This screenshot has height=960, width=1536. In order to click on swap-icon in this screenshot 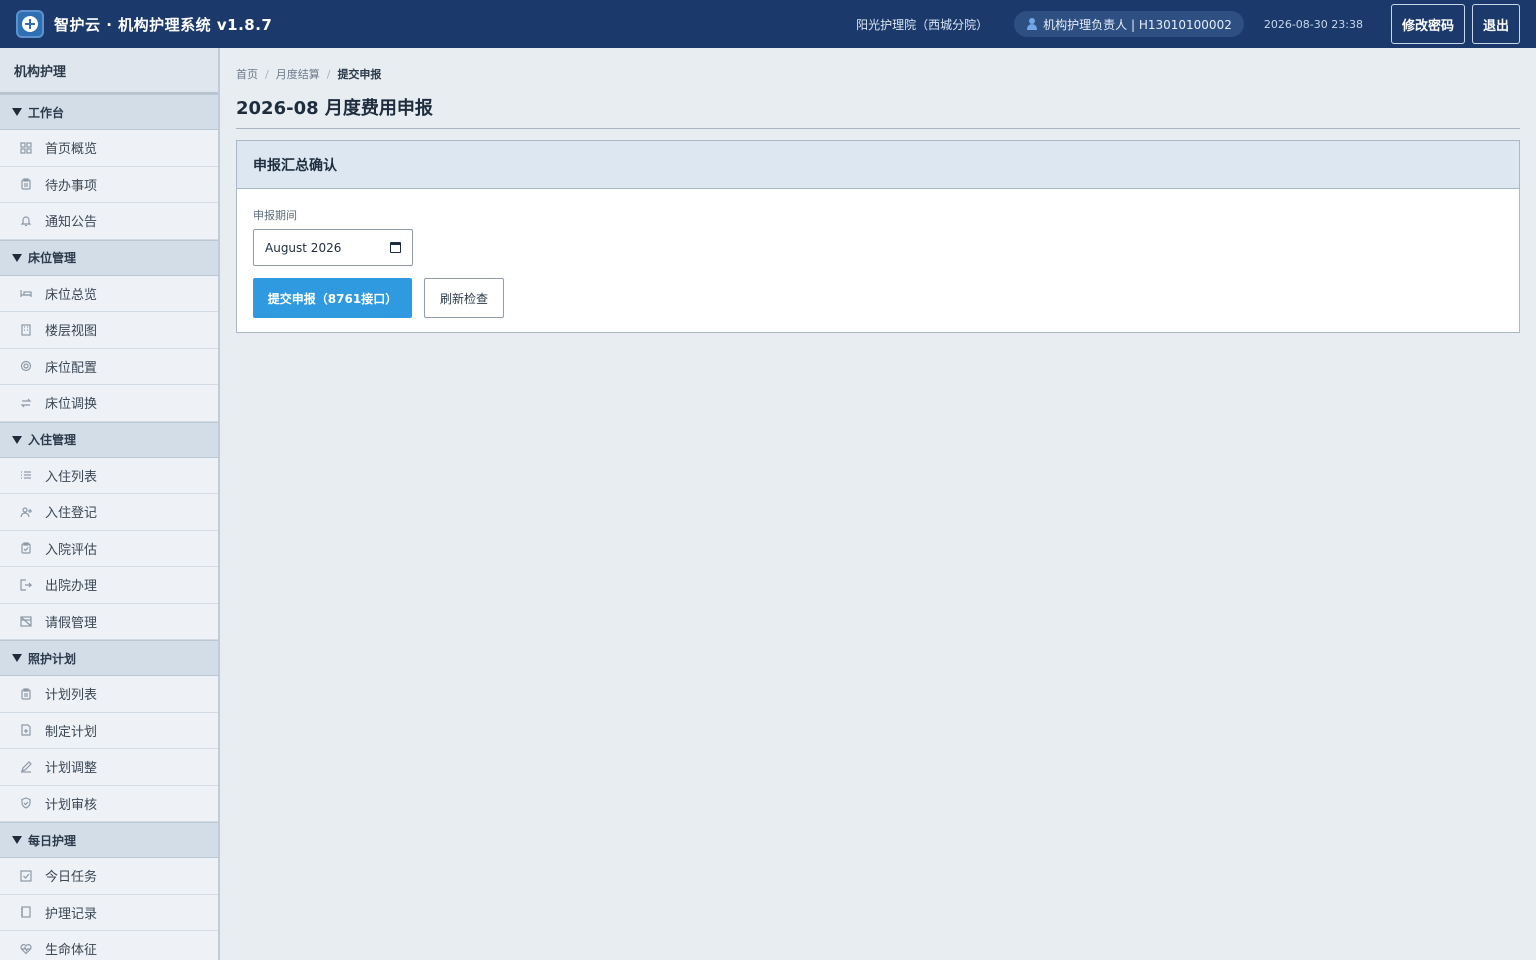, I will do `click(26, 403)`.